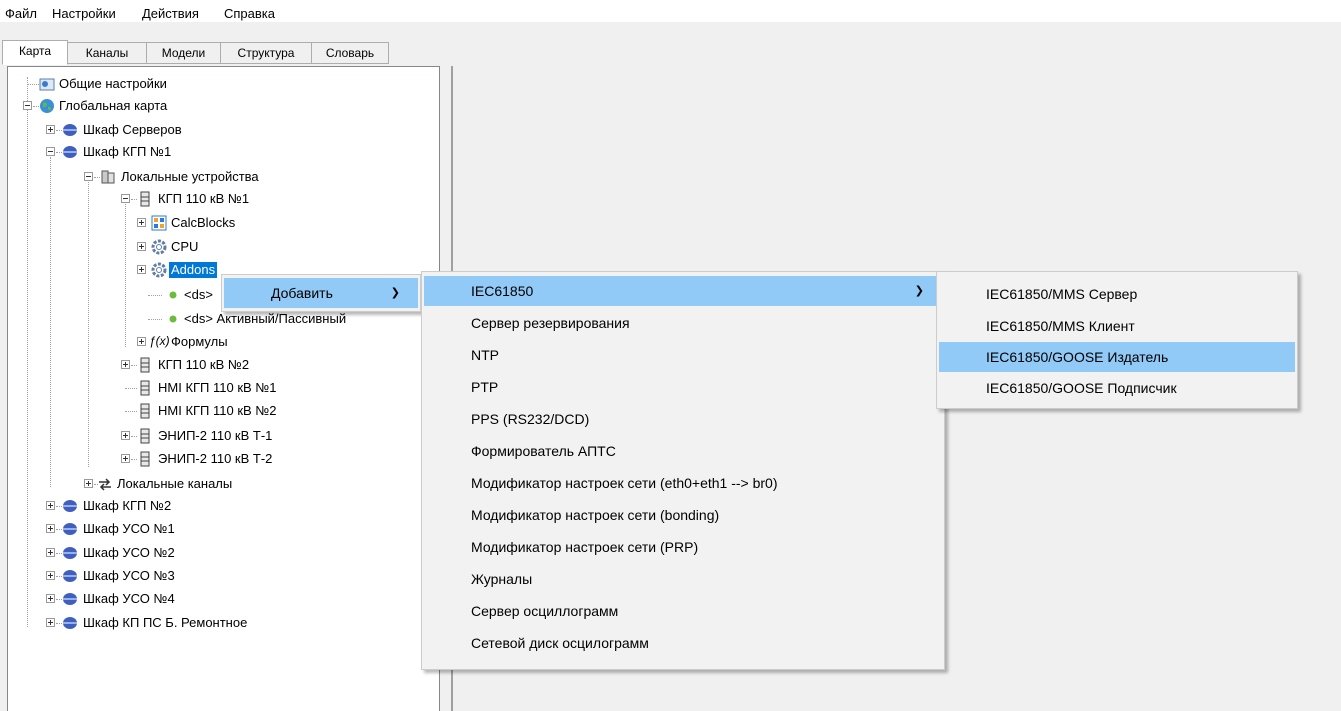 This screenshot has width=1341, height=711. Describe the element at coordinates (1062, 294) in the screenshot. I see `menu-item-label: IEC61850/MMS Сервер` at that location.